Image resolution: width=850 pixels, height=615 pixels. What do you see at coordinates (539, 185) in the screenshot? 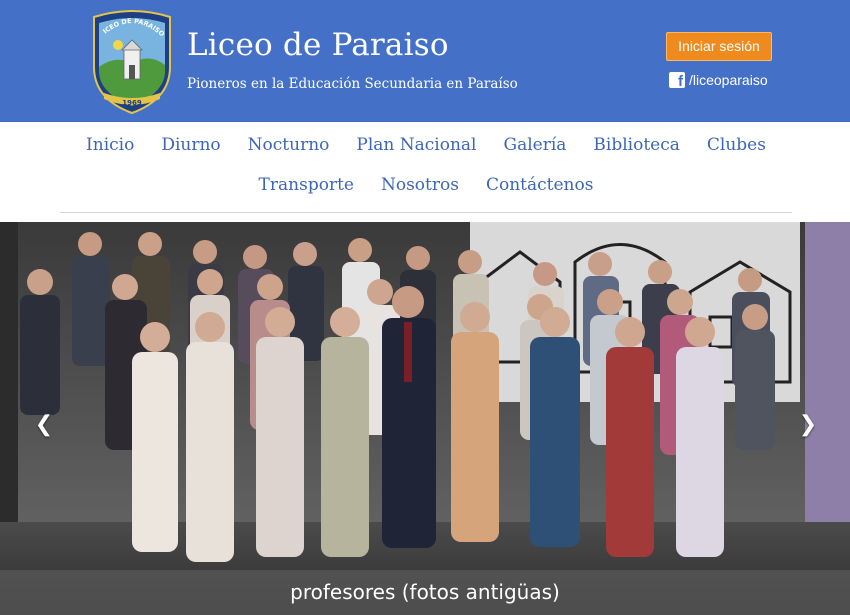
I see `nav-item-contactenos: Contáctenos` at bounding box center [539, 185].